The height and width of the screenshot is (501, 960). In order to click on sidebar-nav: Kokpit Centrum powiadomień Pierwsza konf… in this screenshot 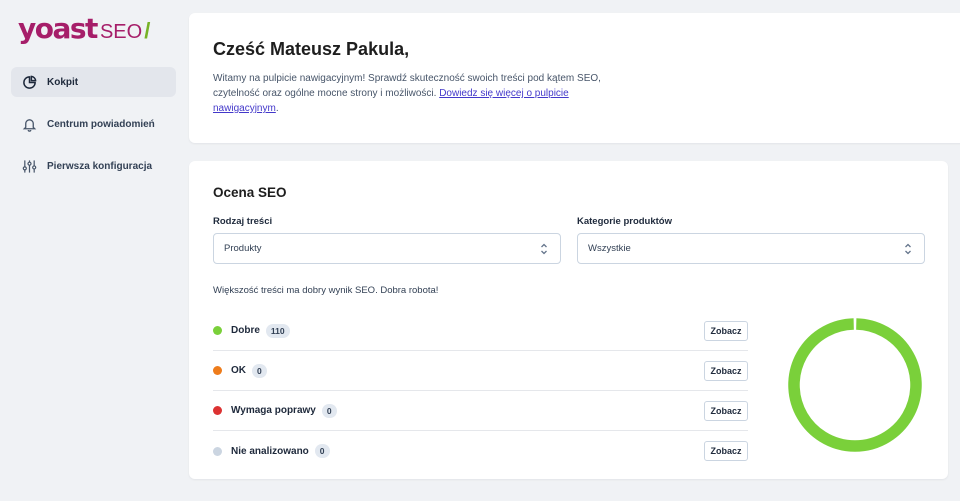, I will do `click(93, 130)`.